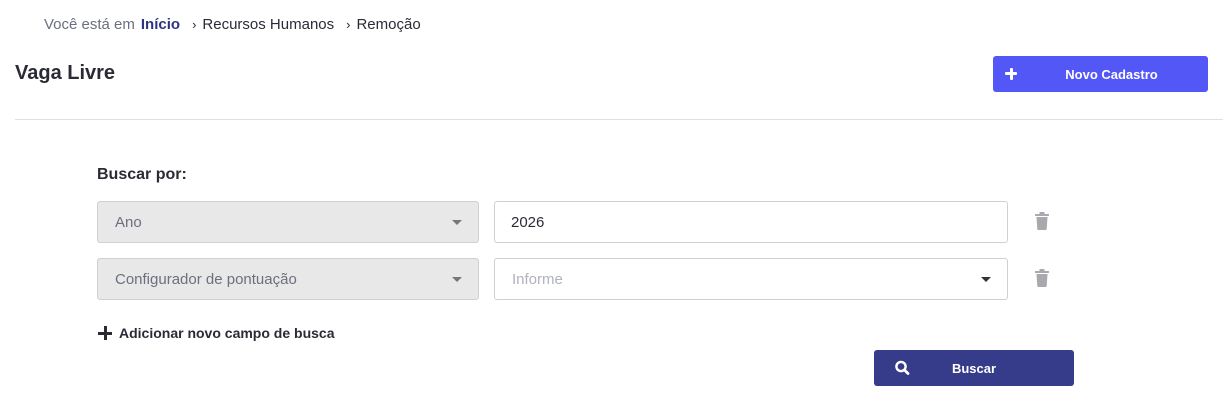  I want to click on search-field-select-2-value: Configurador de pontuação, so click(206, 279).